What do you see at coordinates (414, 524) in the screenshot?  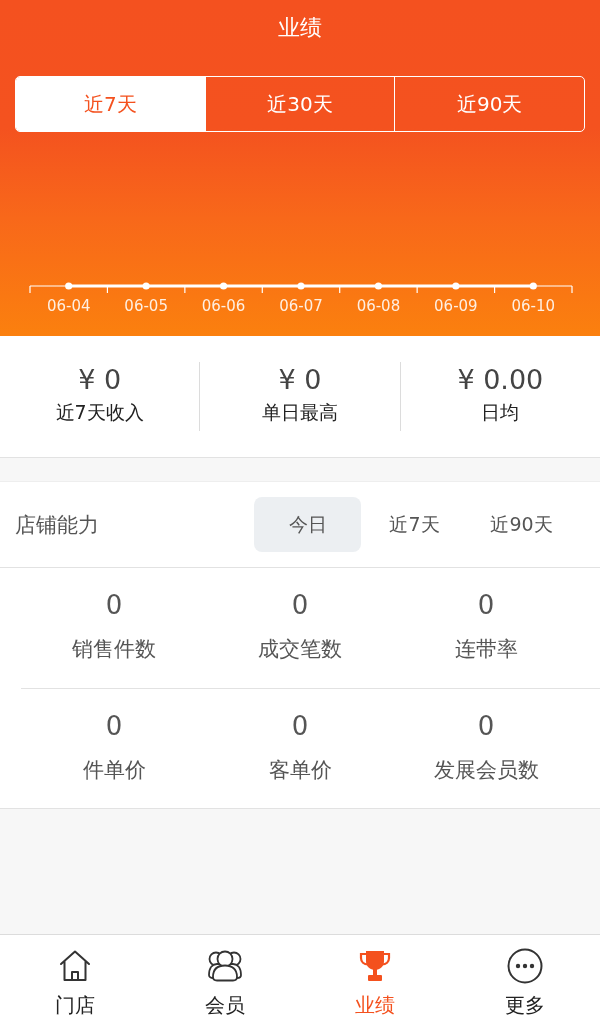 I see `period-tab: 近7天` at bounding box center [414, 524].